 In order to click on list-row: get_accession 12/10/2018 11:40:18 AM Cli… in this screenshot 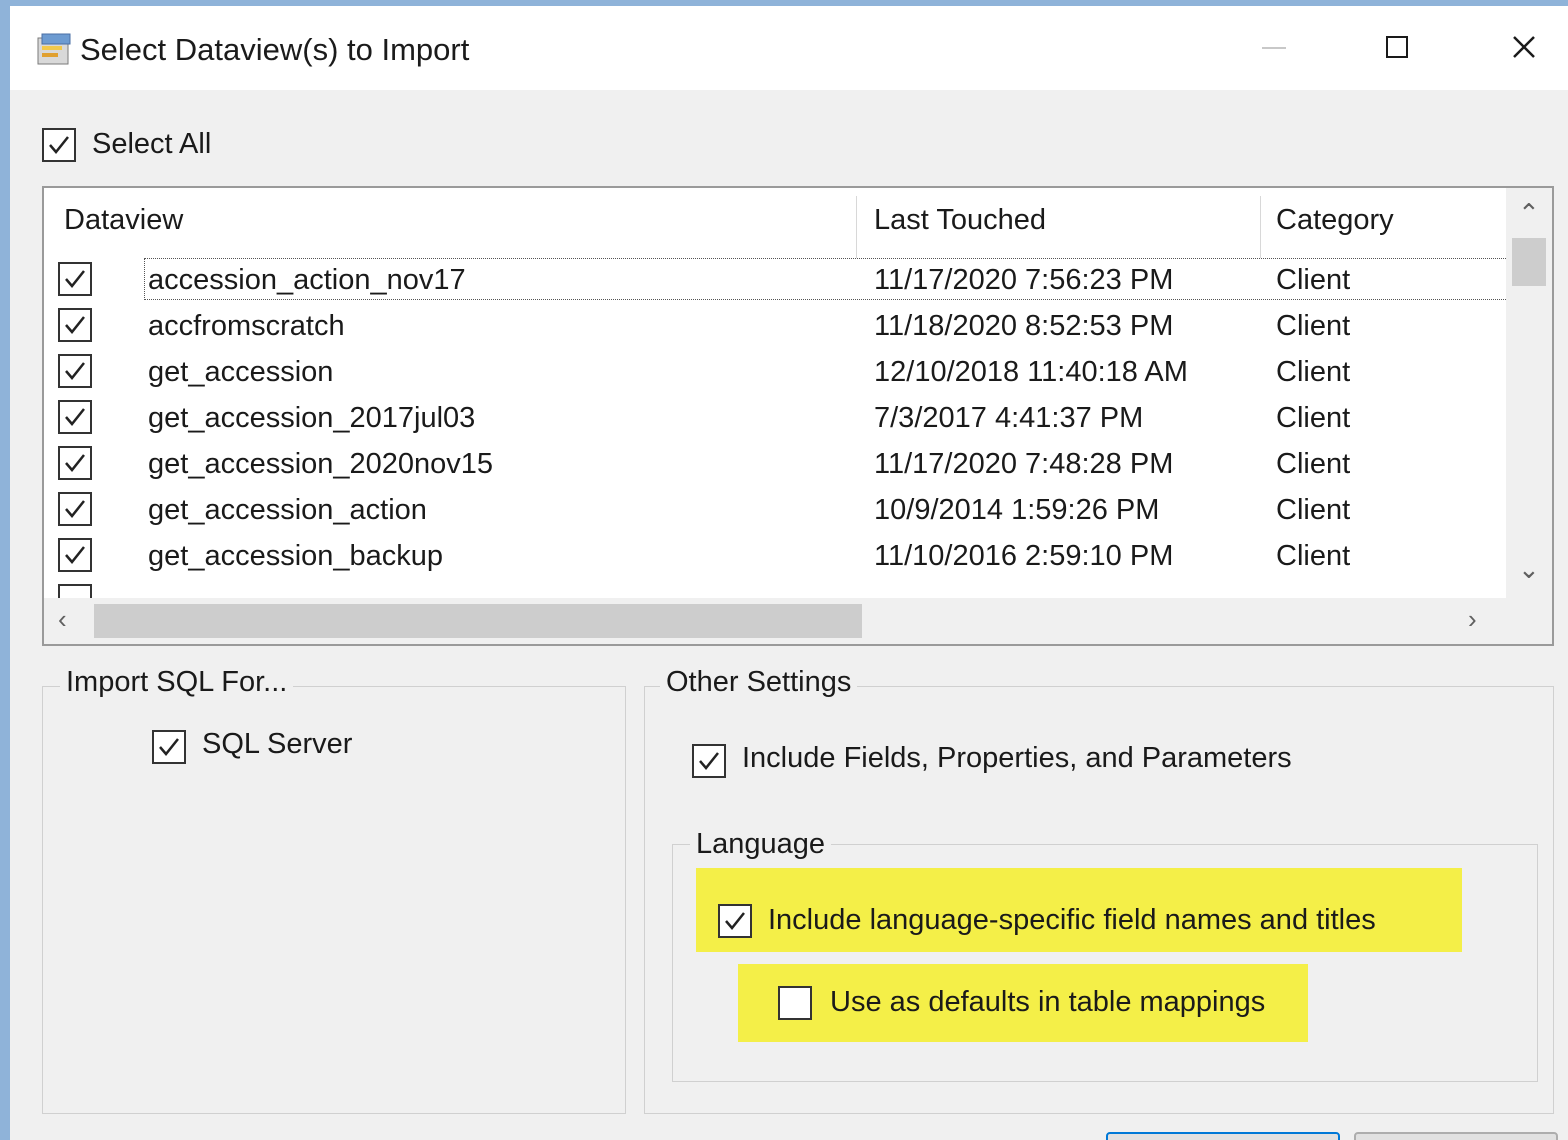, I will do `click(775, 373)`.